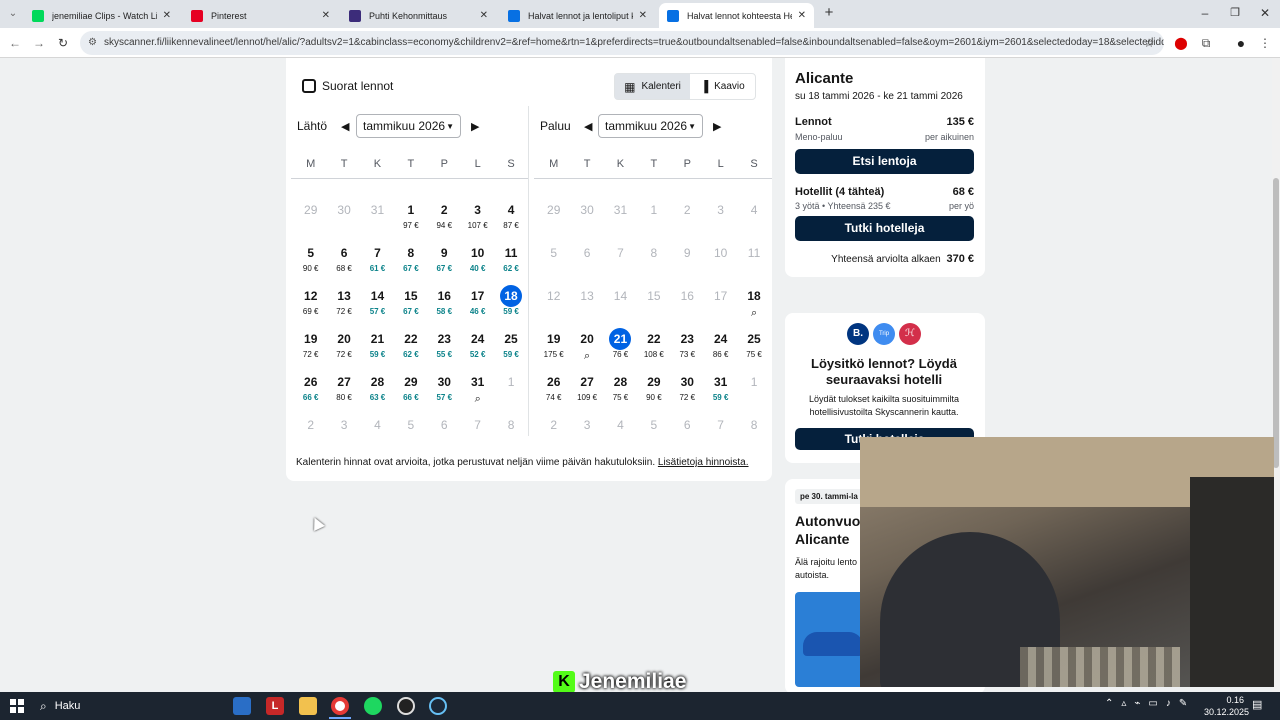 The width and height of the screenshot is (1280, 720). I want to click on opera-extension-icon: ⬤, so click(1181, 43).